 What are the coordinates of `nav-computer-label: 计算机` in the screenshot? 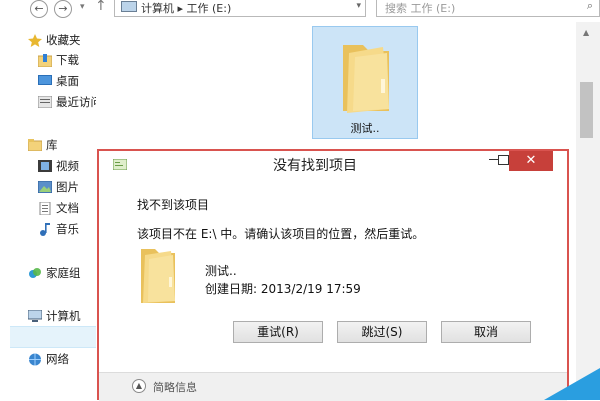 It's located at (63, 316).